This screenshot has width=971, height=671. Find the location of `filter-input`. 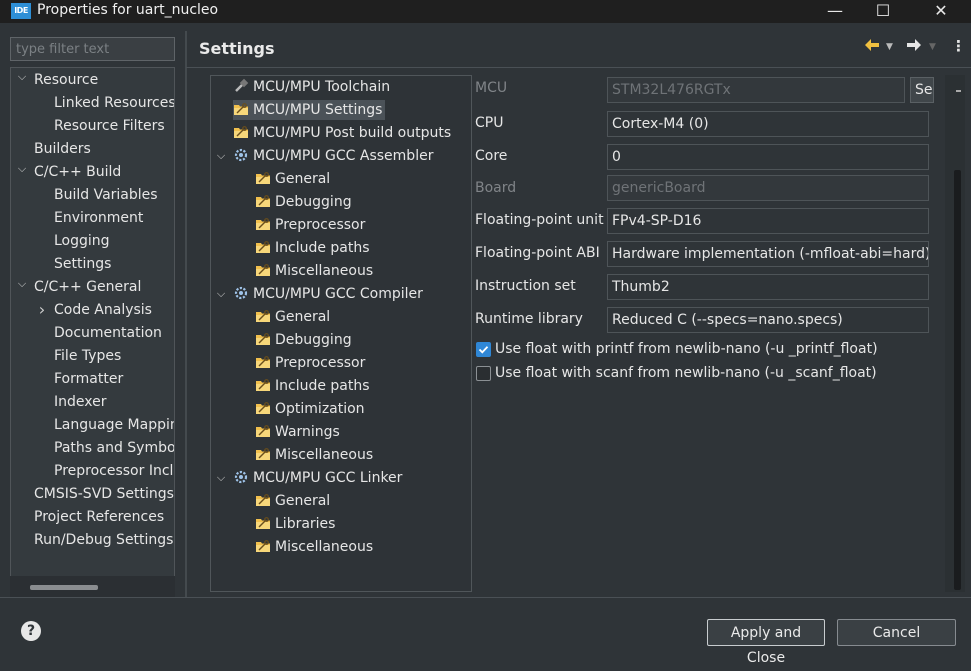

filter-input is located at coordinates (92, 49).